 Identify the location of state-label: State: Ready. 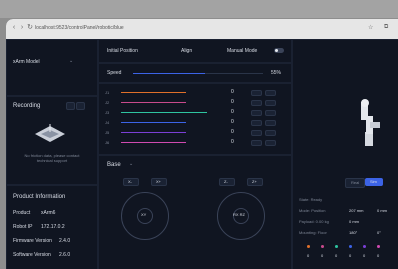
(311, 199).